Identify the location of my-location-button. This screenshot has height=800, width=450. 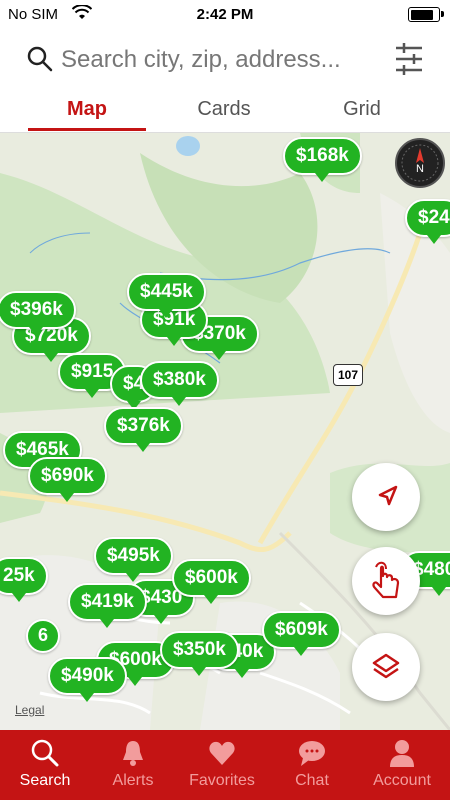
(386, 497).